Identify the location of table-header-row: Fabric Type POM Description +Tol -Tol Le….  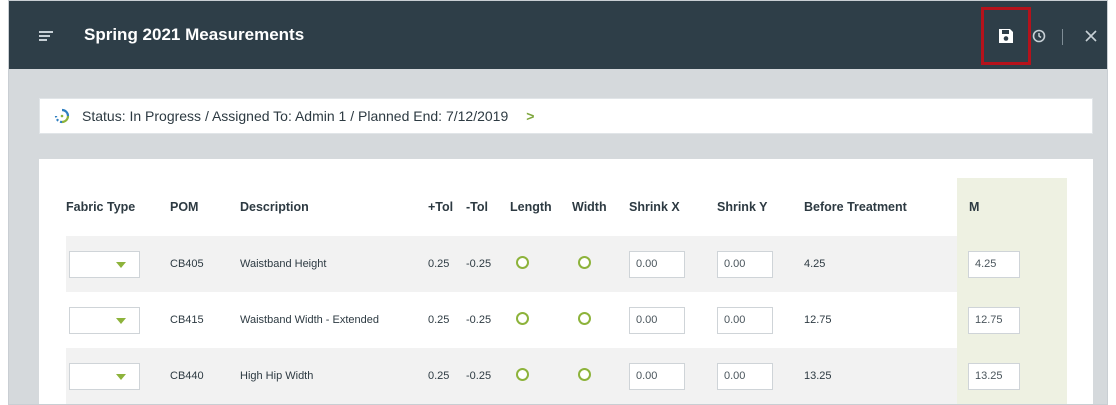
(566, 207).